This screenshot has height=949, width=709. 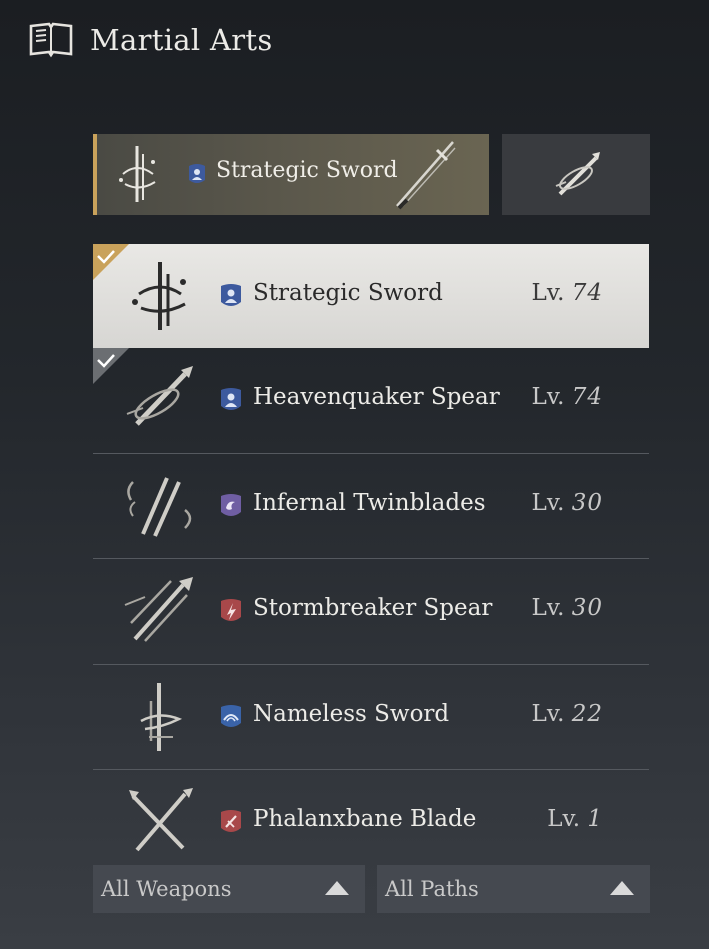 I want to click on martial-art-name: Heavenquaker Spear, so click(x=376, y=397).